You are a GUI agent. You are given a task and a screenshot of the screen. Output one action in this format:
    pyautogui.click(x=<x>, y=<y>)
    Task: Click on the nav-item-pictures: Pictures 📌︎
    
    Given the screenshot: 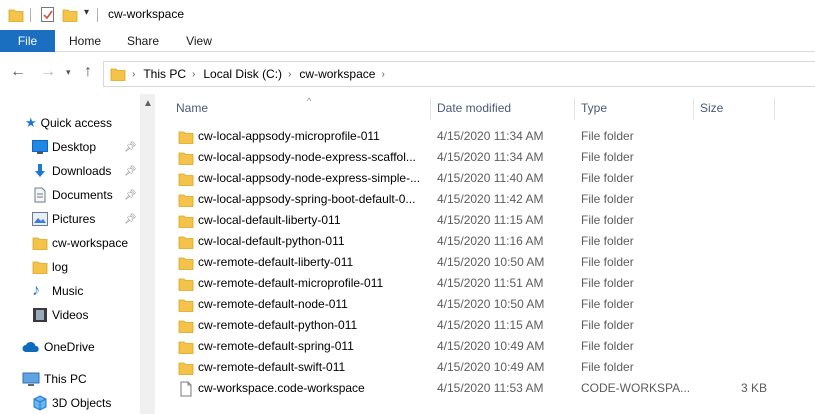 What is the action you would take?
    pyautogui.click(x=87, y=219)
    